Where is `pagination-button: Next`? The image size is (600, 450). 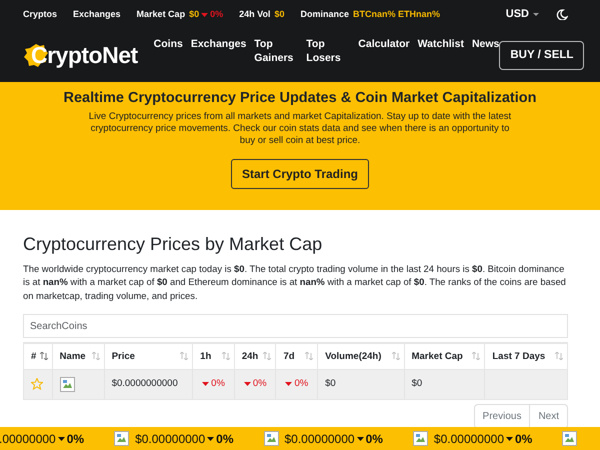
pagination-button: Next is located at coordinates (549, 416).